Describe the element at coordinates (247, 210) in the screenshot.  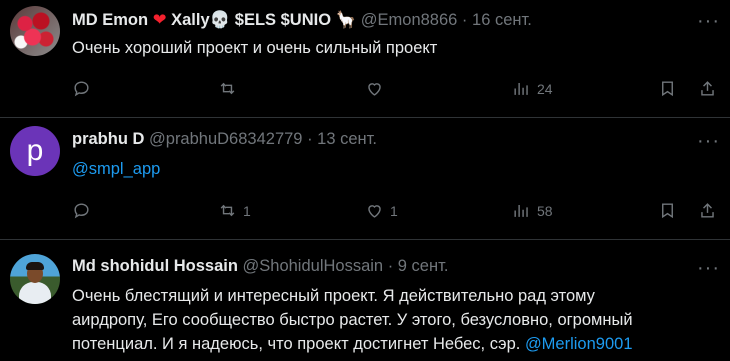
I see `retweet-count: 1` at that location.